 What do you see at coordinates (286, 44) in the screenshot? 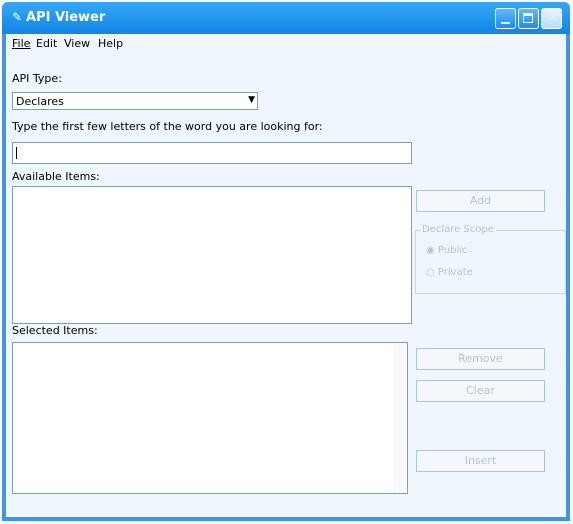
I see `menu-bar: File Edit View Help` at bounding box center [286, 44].